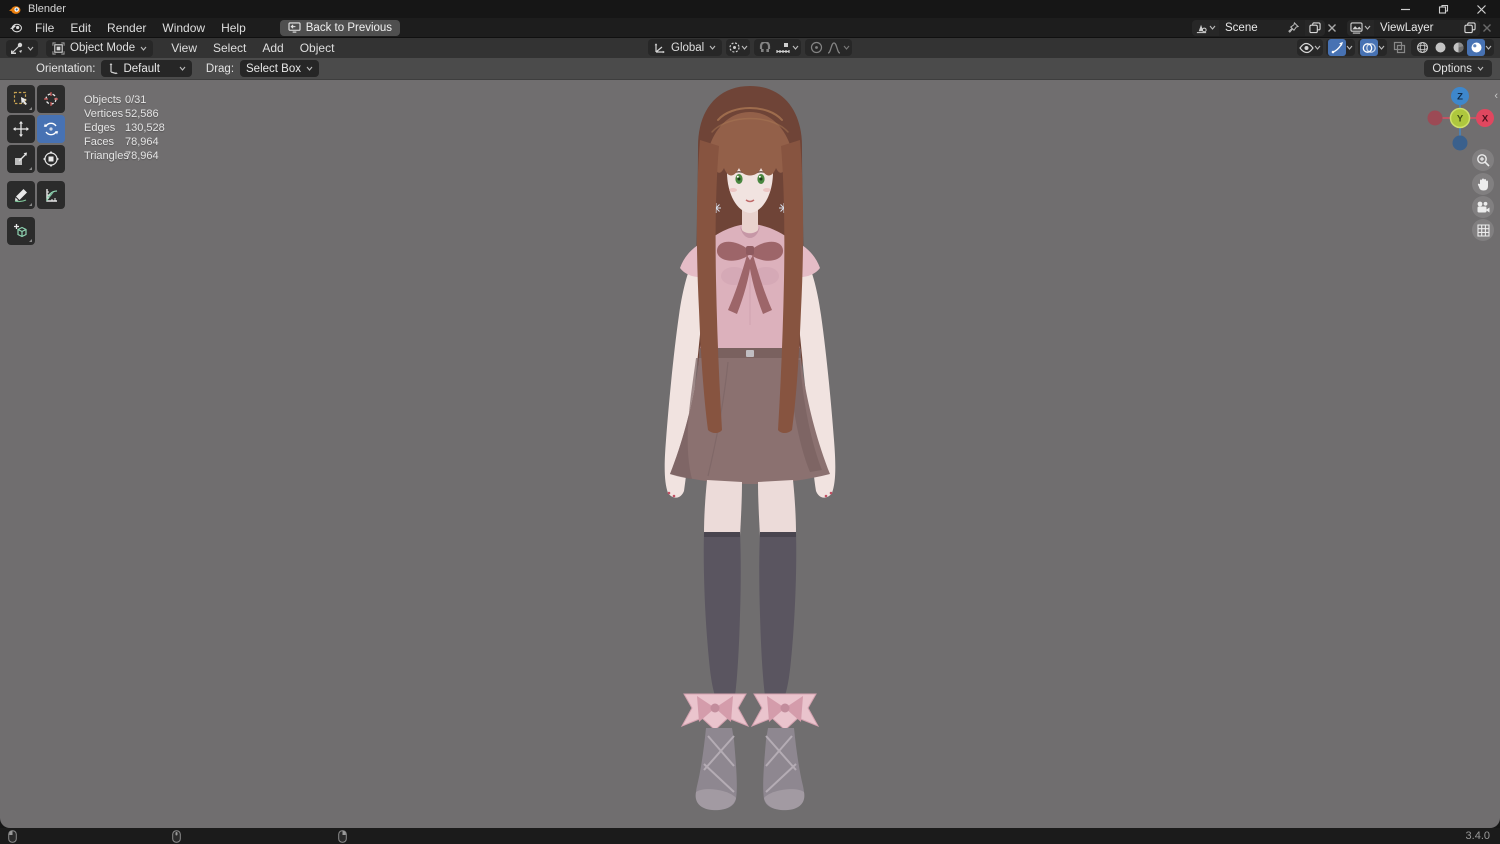 This screenshot has height=844, width=1500. I want to click on viewlayer-remove-button, so click(1487, 28).